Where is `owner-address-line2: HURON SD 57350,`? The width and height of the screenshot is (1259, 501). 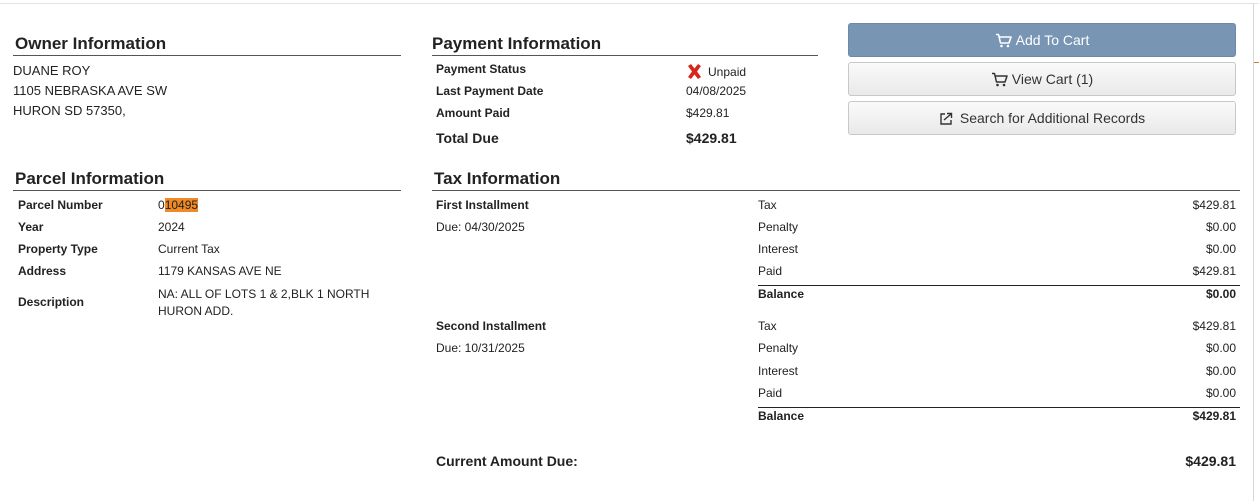 owner-address-line2: HURON SD 57350, is located at coordinates (69, 110).